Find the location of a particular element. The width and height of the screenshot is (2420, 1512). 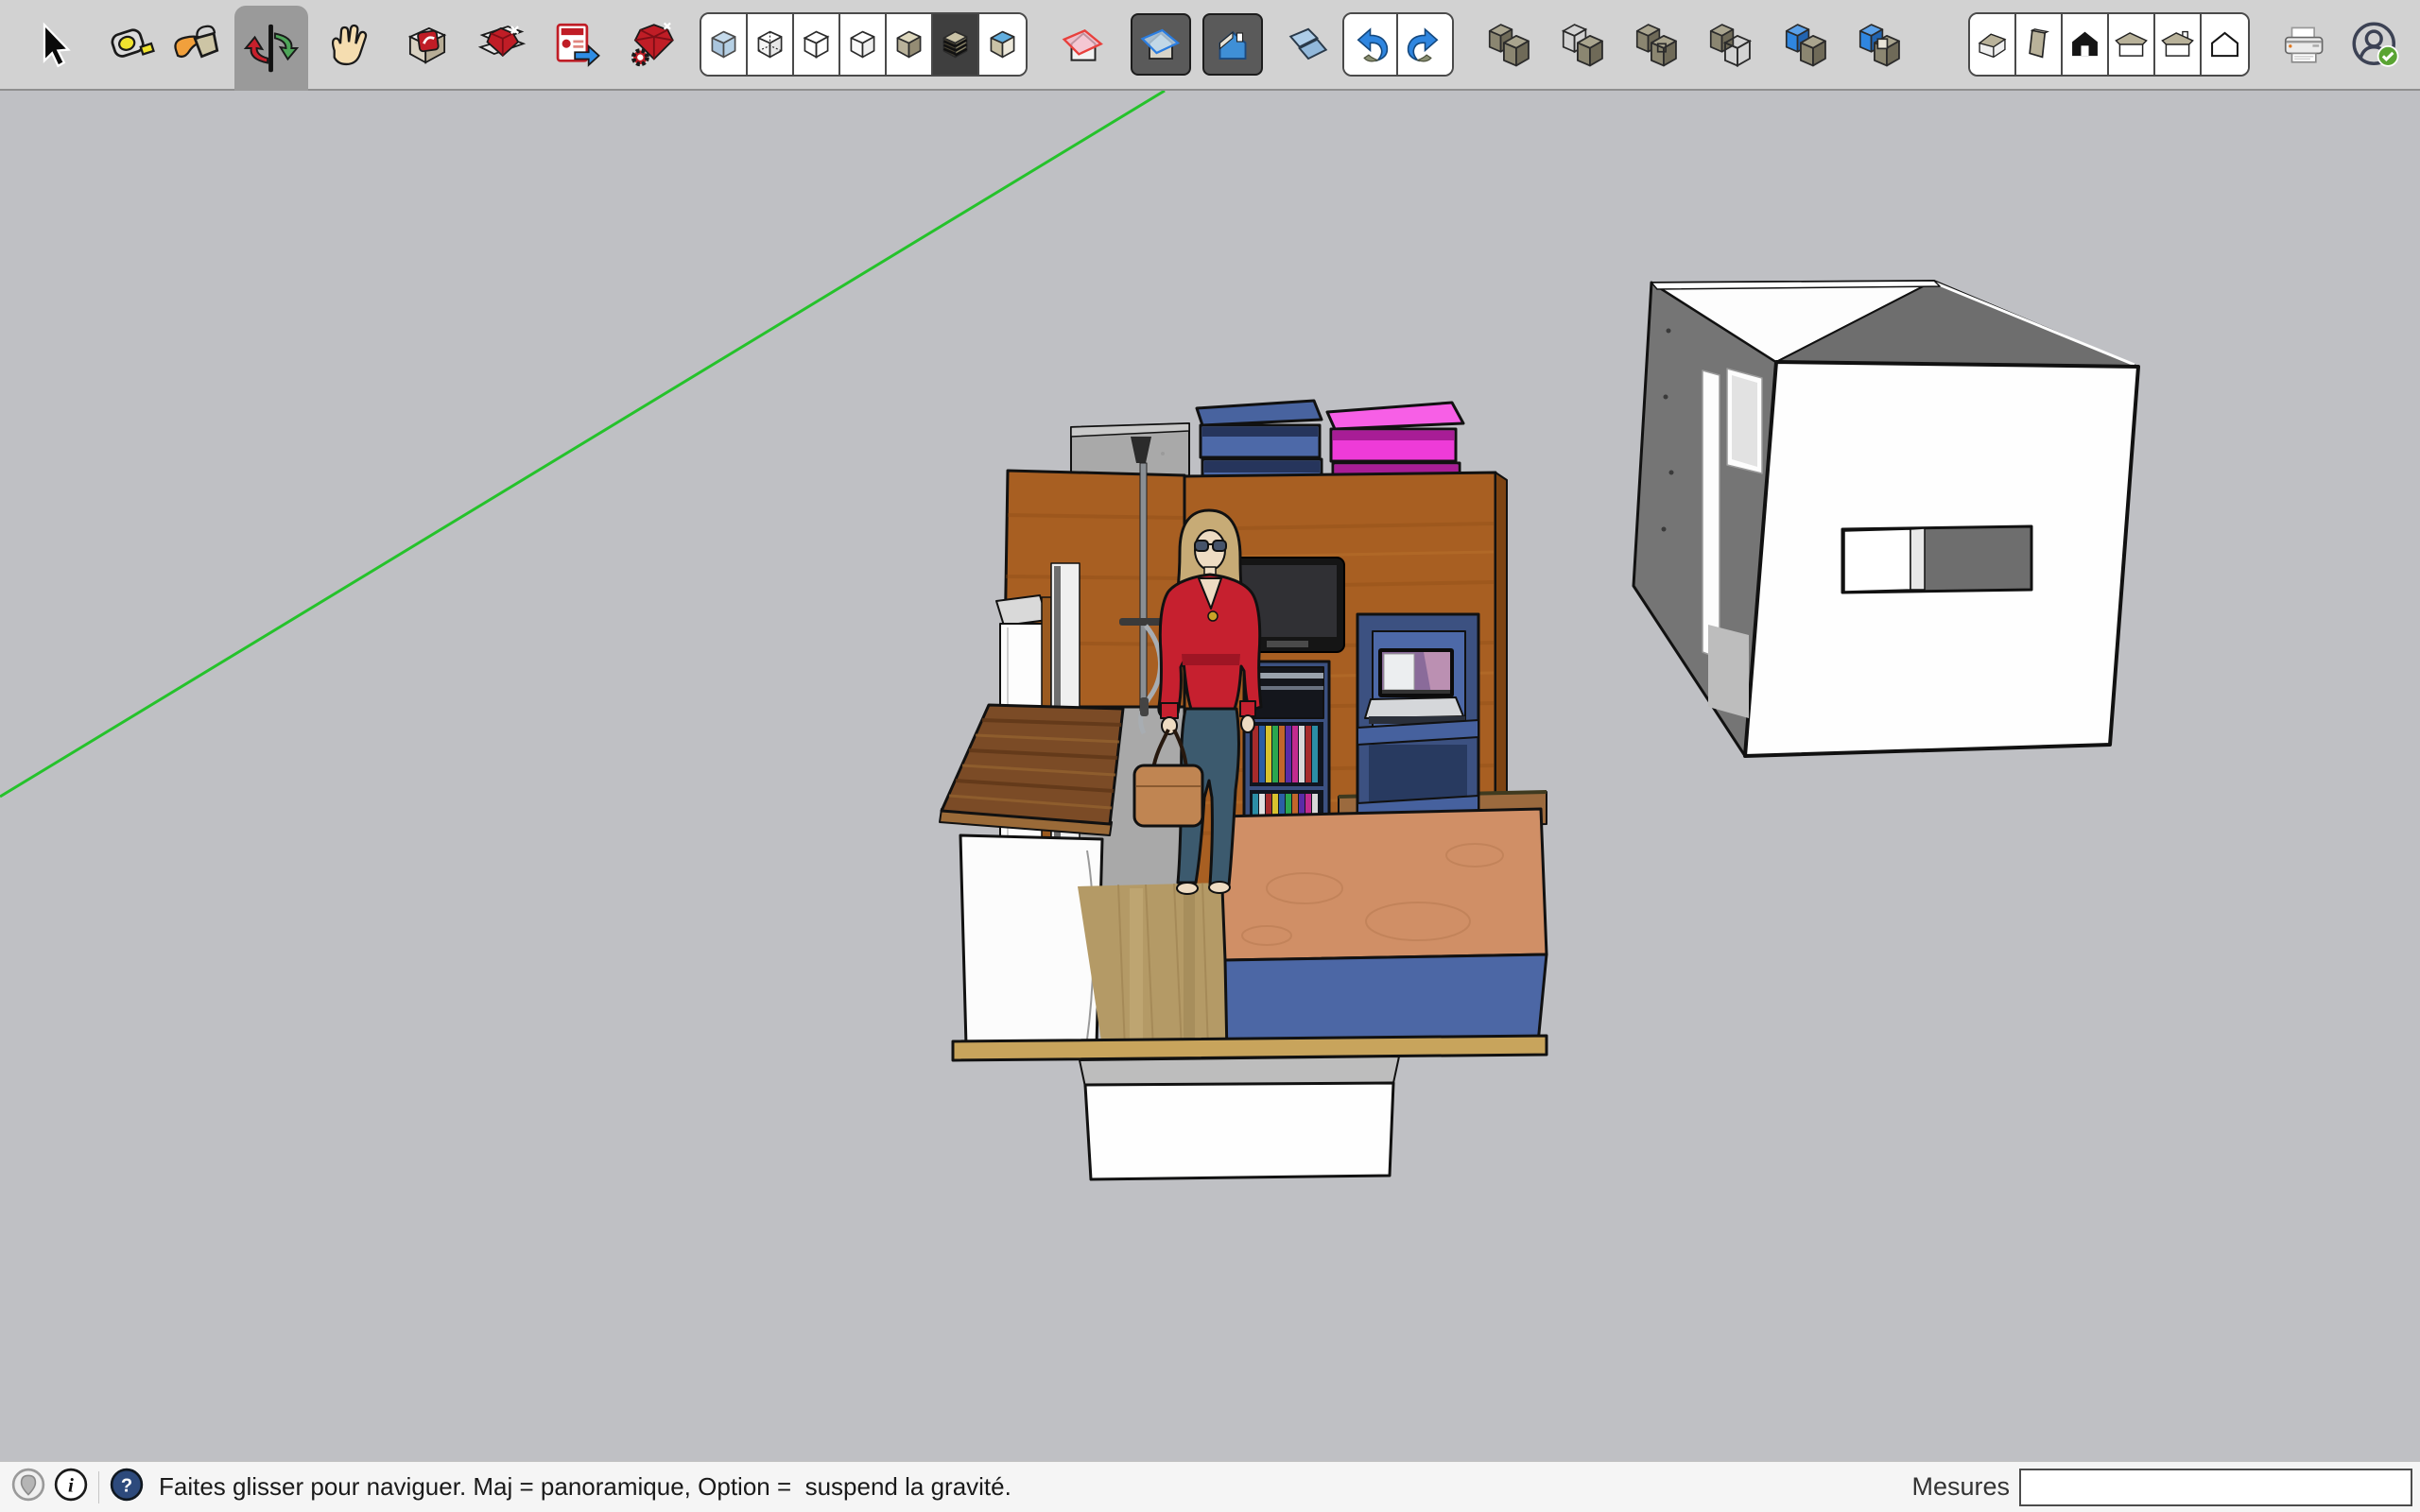

section-fill-toggle is located at coordinates (1309, 45).